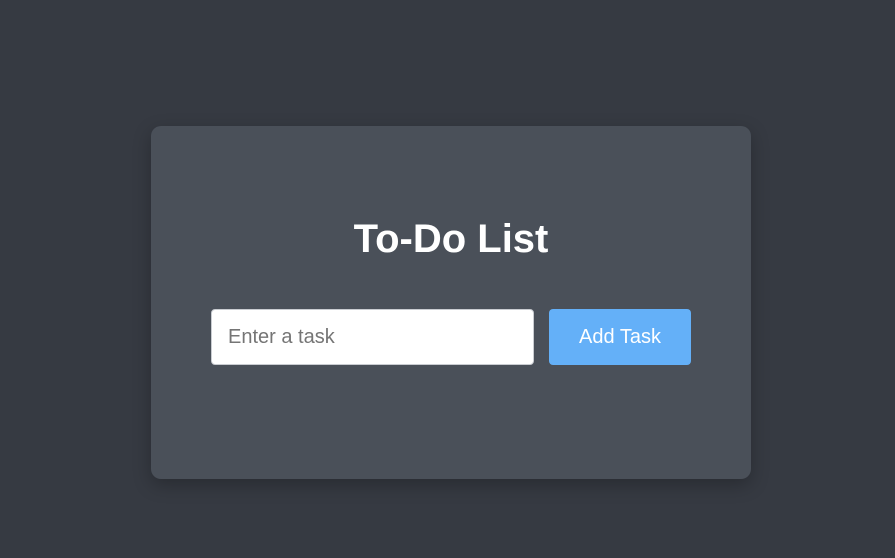 This screenshot has height=558, width=895. What do you see at coordinates (372, 337) in the screenshot?
I see `task-input` at bounding box center [372, 337].